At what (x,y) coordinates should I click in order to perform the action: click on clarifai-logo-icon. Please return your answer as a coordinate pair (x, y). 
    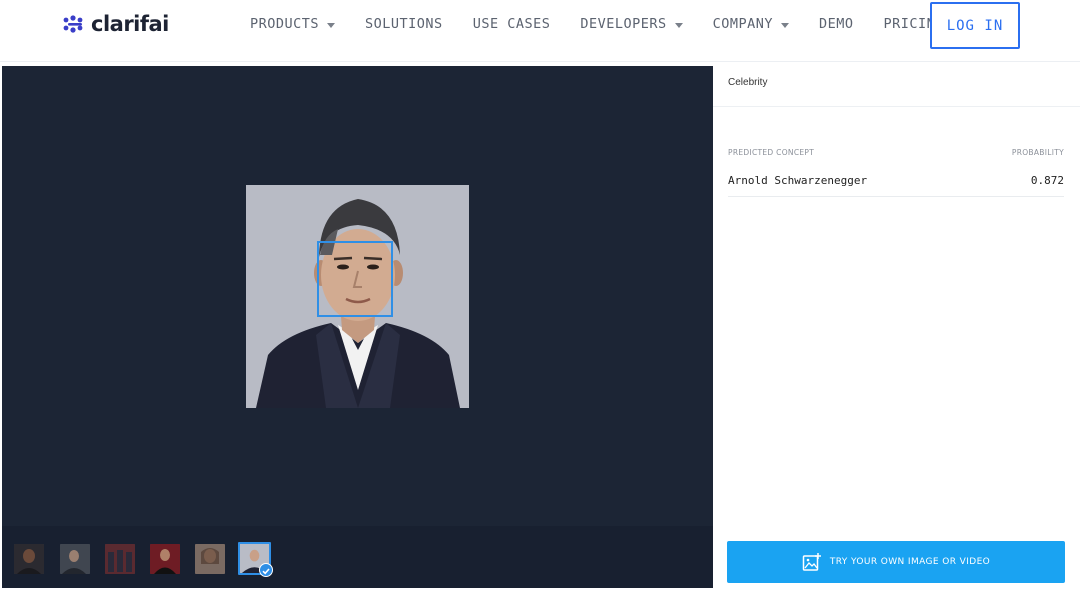
    Looking at the image, I should click on (73, 24).